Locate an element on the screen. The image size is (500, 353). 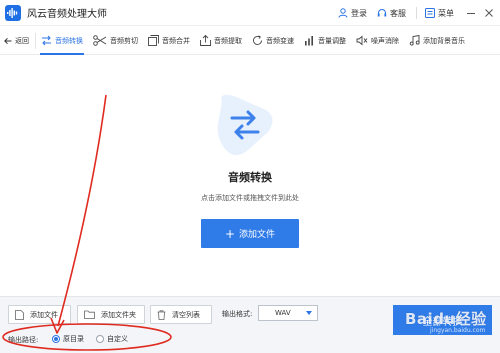
bottom-add-file-button: 添加文件 is located at coordinates (39, 314).